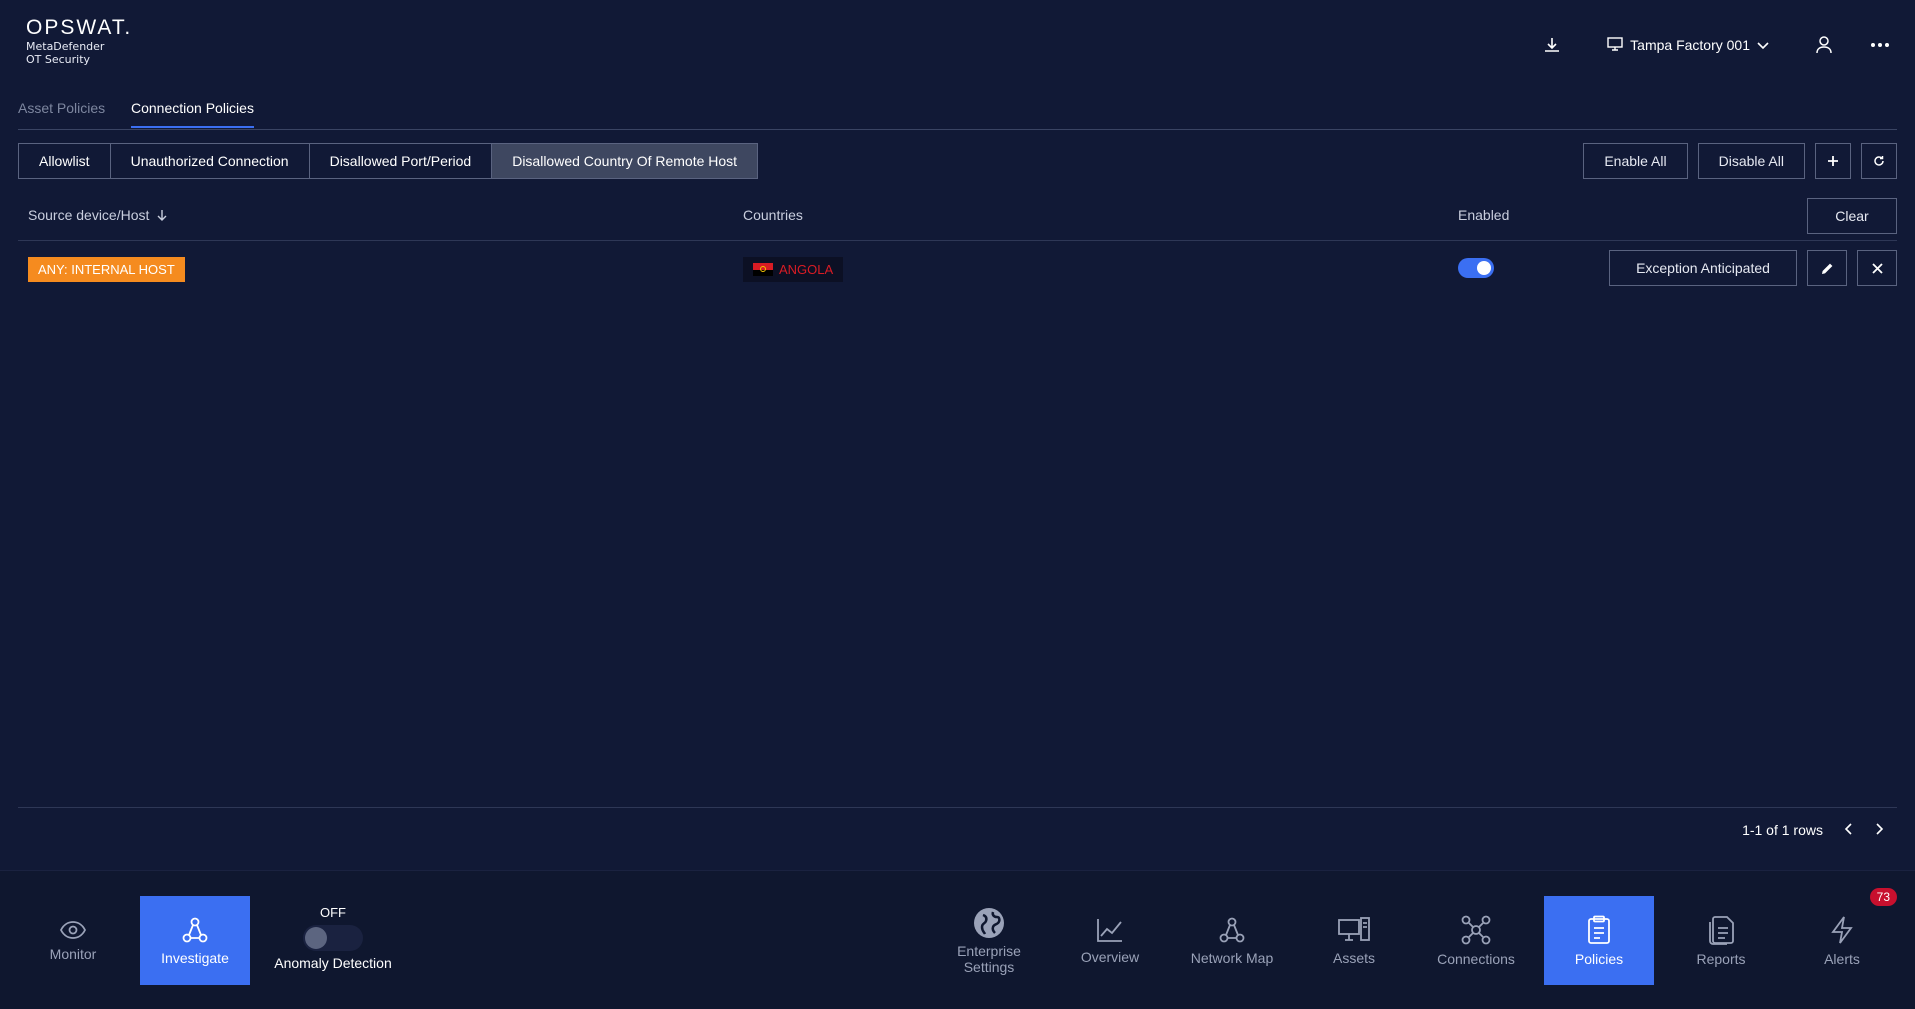 The height and width of the screenshot is (1009, 1915). Describe the element at coordinates (1824, 45) in the screenshot. I see `user-icon` at that location.